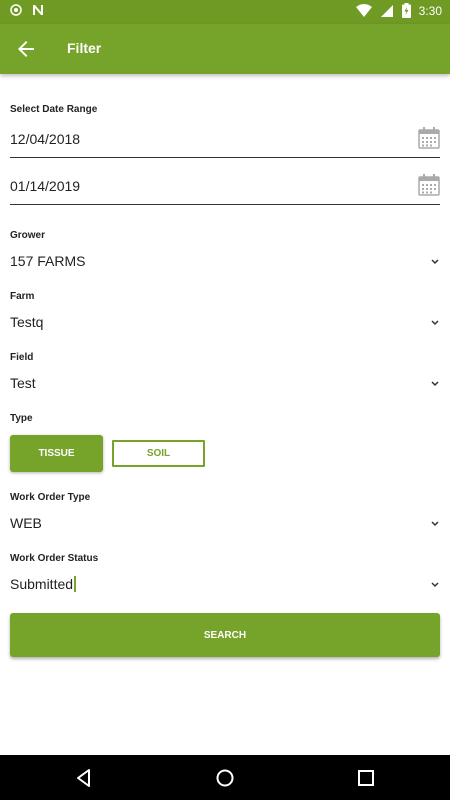 Image resolution: width=450 pixels, height=800 pixels. Describe the element at coordinates (225, 525) in the screenshot. I see `work-order-type-select: WEB` at that location.